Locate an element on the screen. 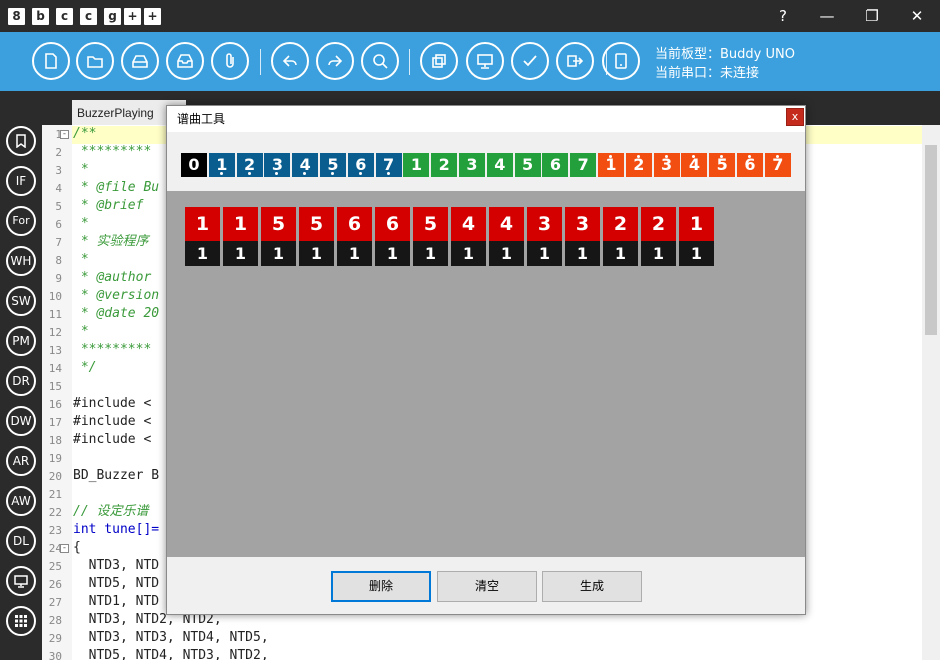 This screenshot has height=660, width=940. sidebar-item-grid is located at coordinates (21, 621).